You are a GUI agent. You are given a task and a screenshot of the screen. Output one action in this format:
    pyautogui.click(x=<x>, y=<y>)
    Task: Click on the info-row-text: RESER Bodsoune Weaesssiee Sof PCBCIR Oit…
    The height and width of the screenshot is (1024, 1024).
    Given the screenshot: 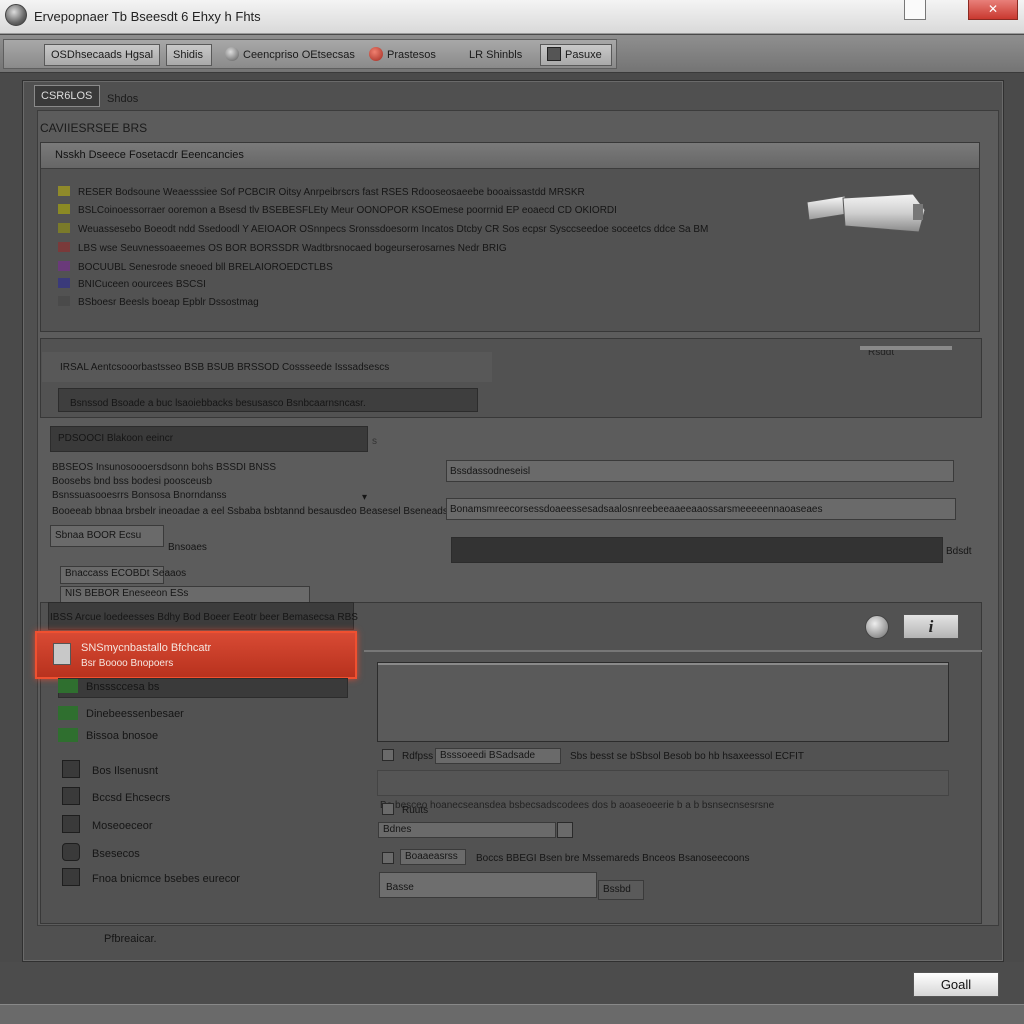 What is the action you would take?
    pyautogui.click(x=331, y=192)
    